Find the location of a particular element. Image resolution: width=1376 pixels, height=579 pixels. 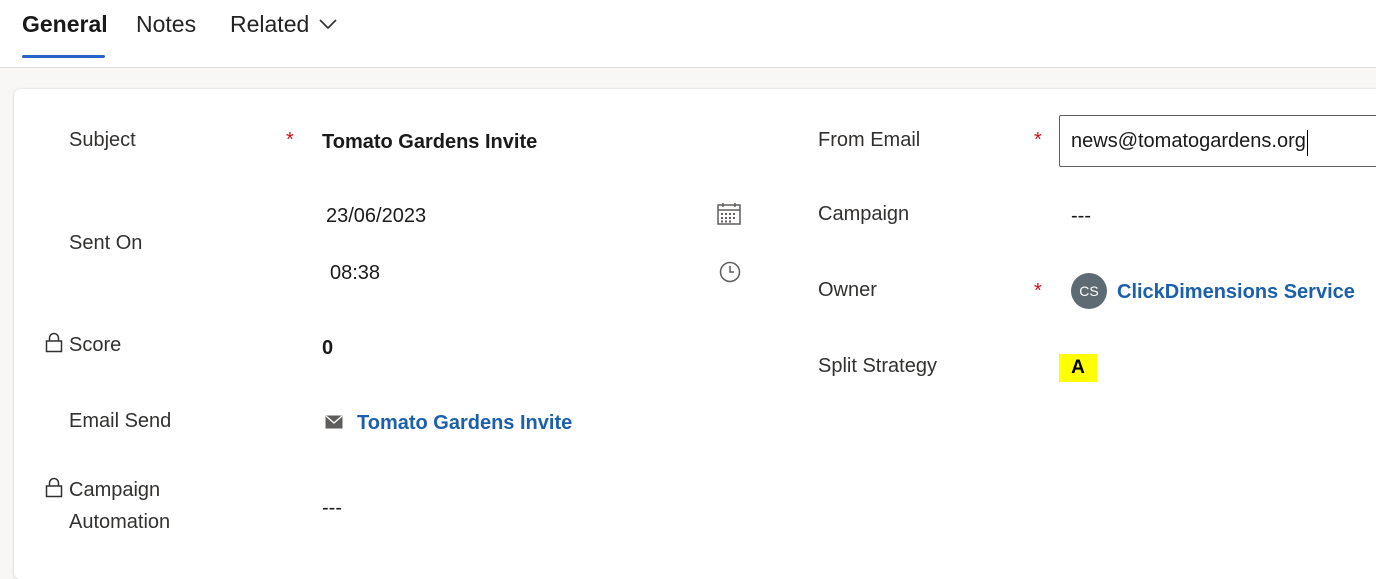

subject-label: Subject is located at coordinates (102, 140).